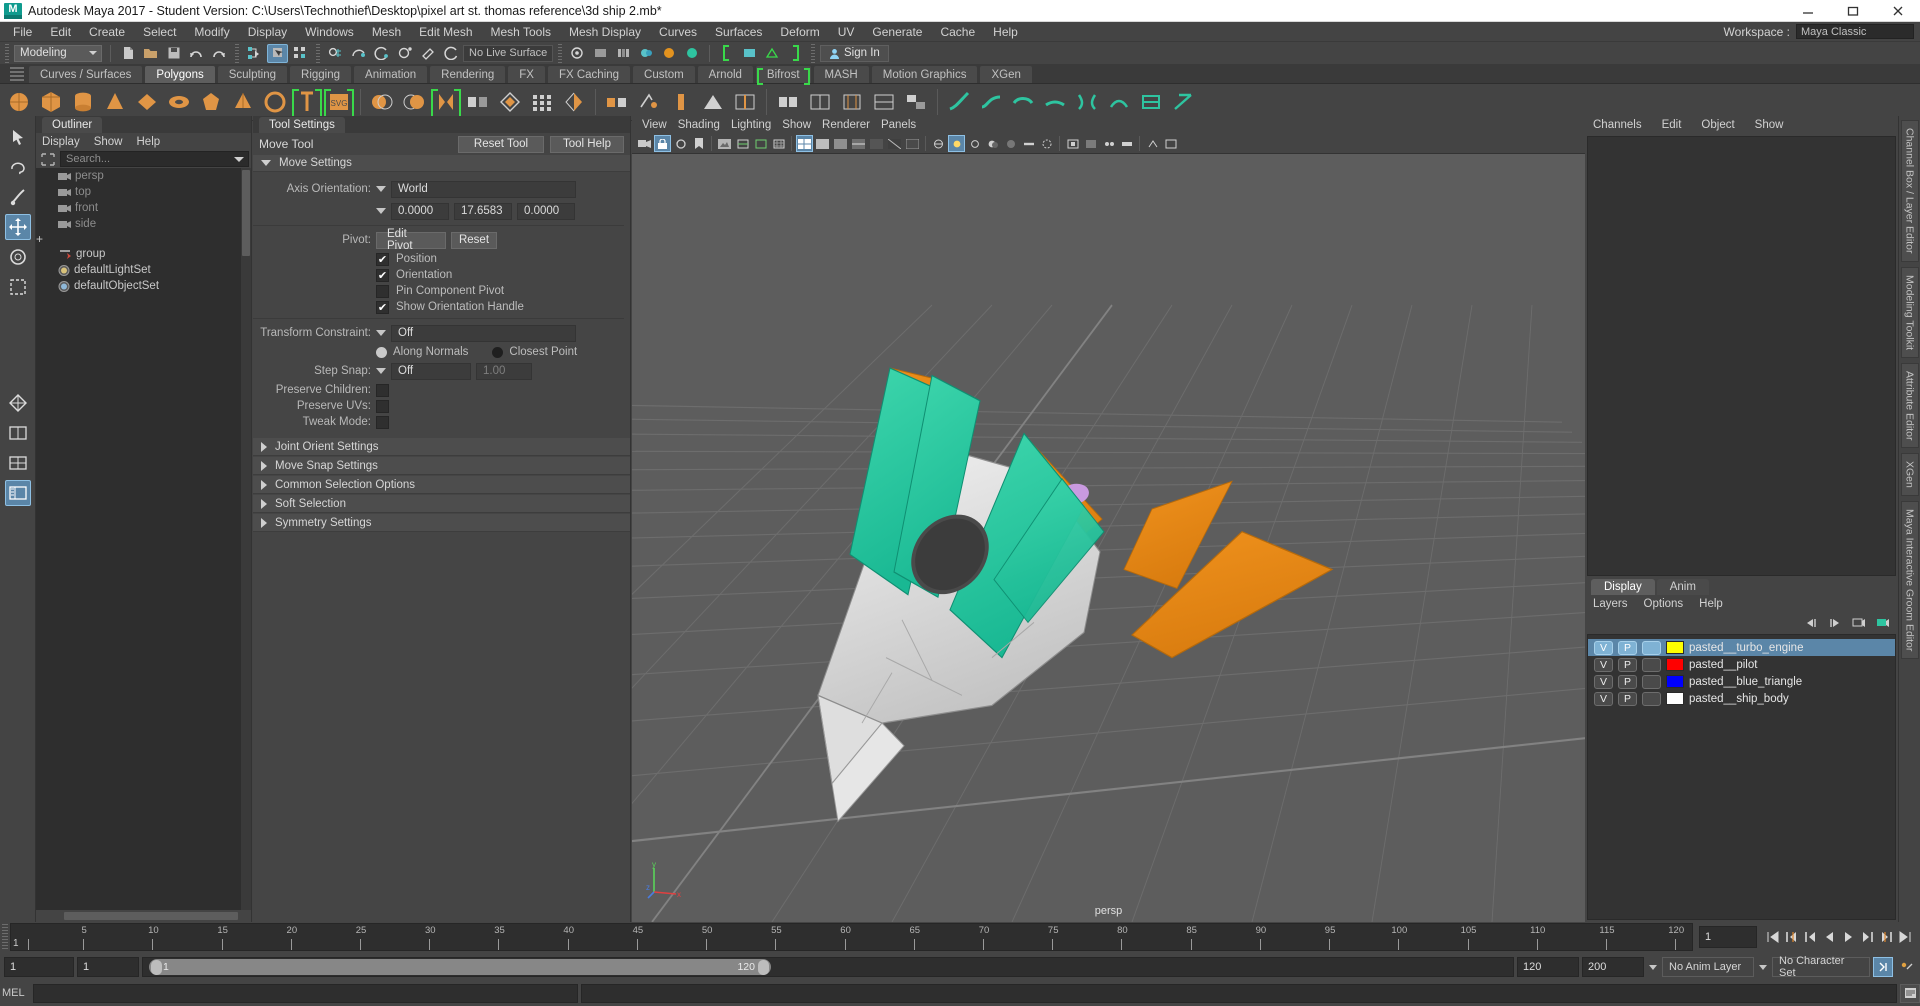  Describe the element at coordinates (1618, 604) in the screenshot. I see `layers-menu-layers: Layers` at that location.